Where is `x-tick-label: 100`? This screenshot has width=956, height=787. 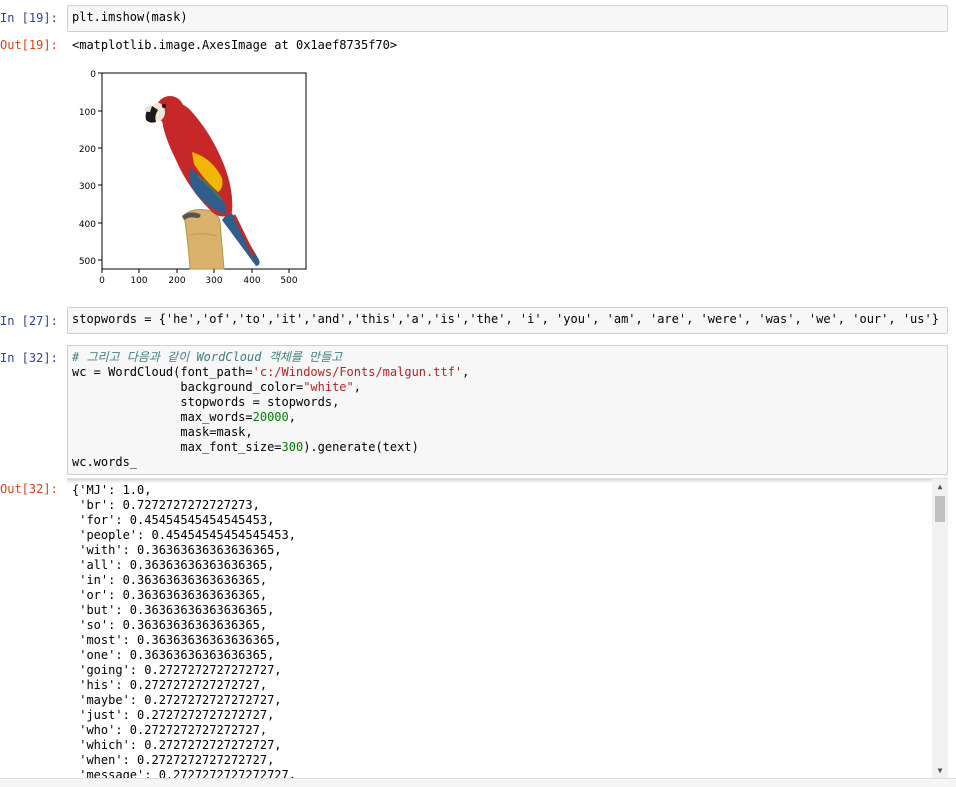
x-tick-label: 100 is located at coordinates (138, 281).